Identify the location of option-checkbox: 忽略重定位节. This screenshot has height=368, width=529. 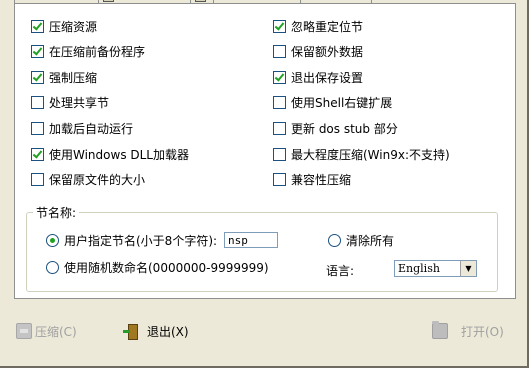
(318, 26).